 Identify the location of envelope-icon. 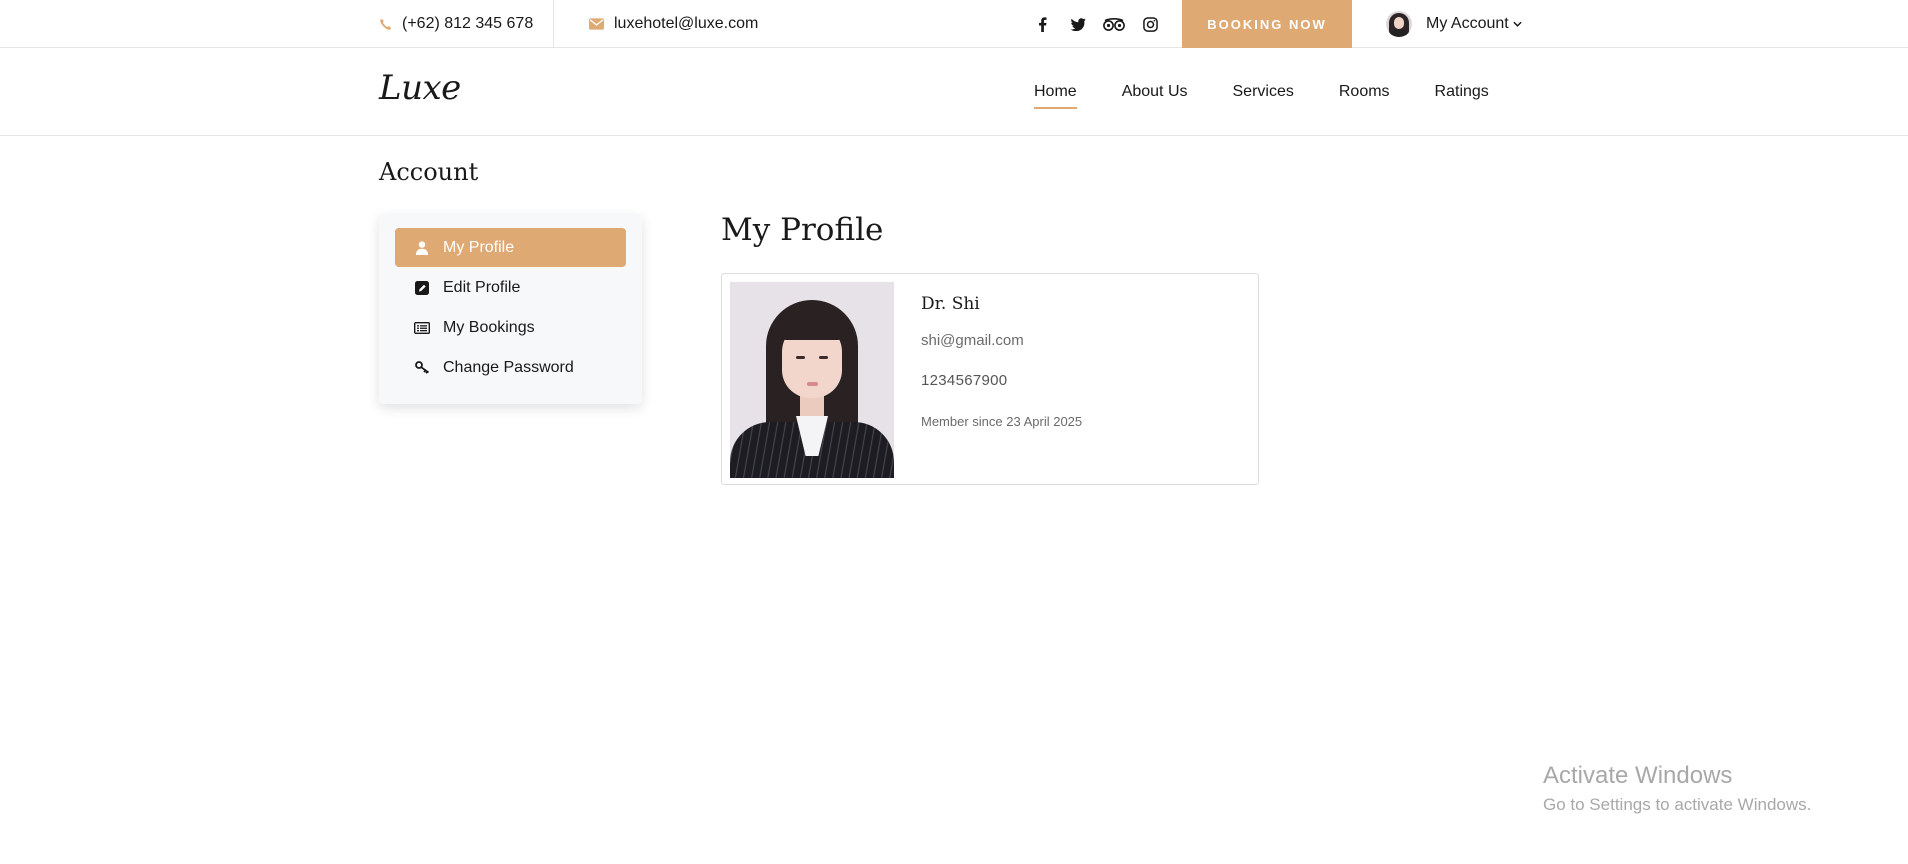
(596, 24).